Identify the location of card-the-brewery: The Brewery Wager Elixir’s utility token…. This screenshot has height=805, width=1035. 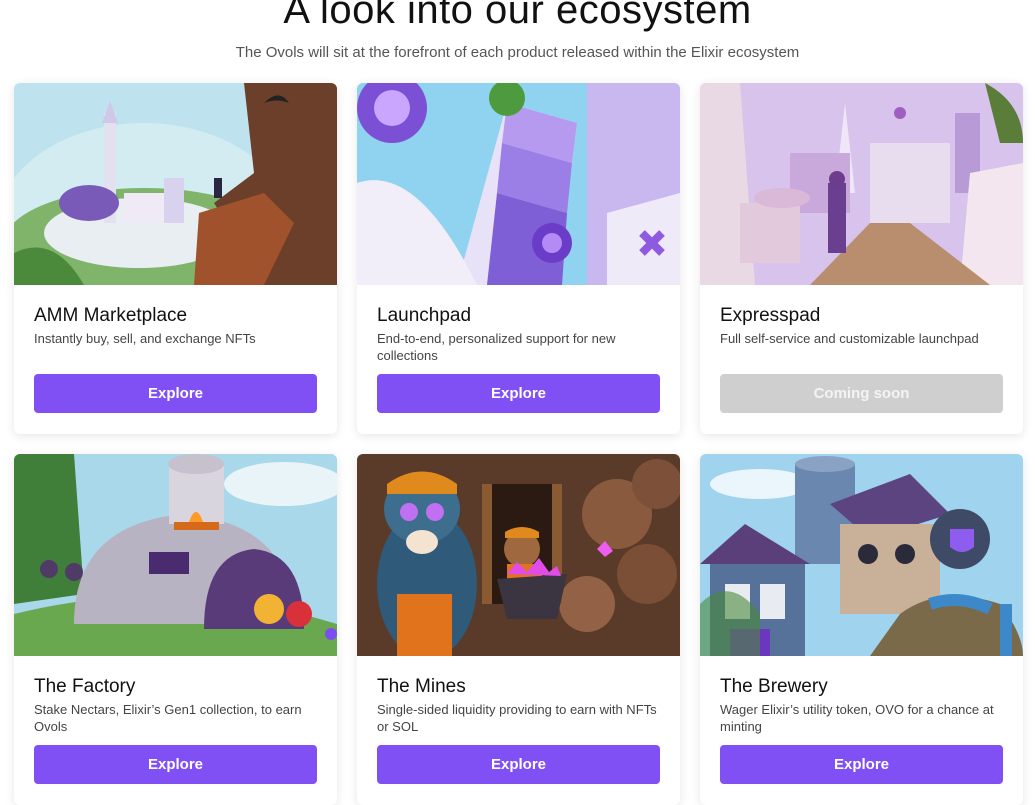
(861, 629).